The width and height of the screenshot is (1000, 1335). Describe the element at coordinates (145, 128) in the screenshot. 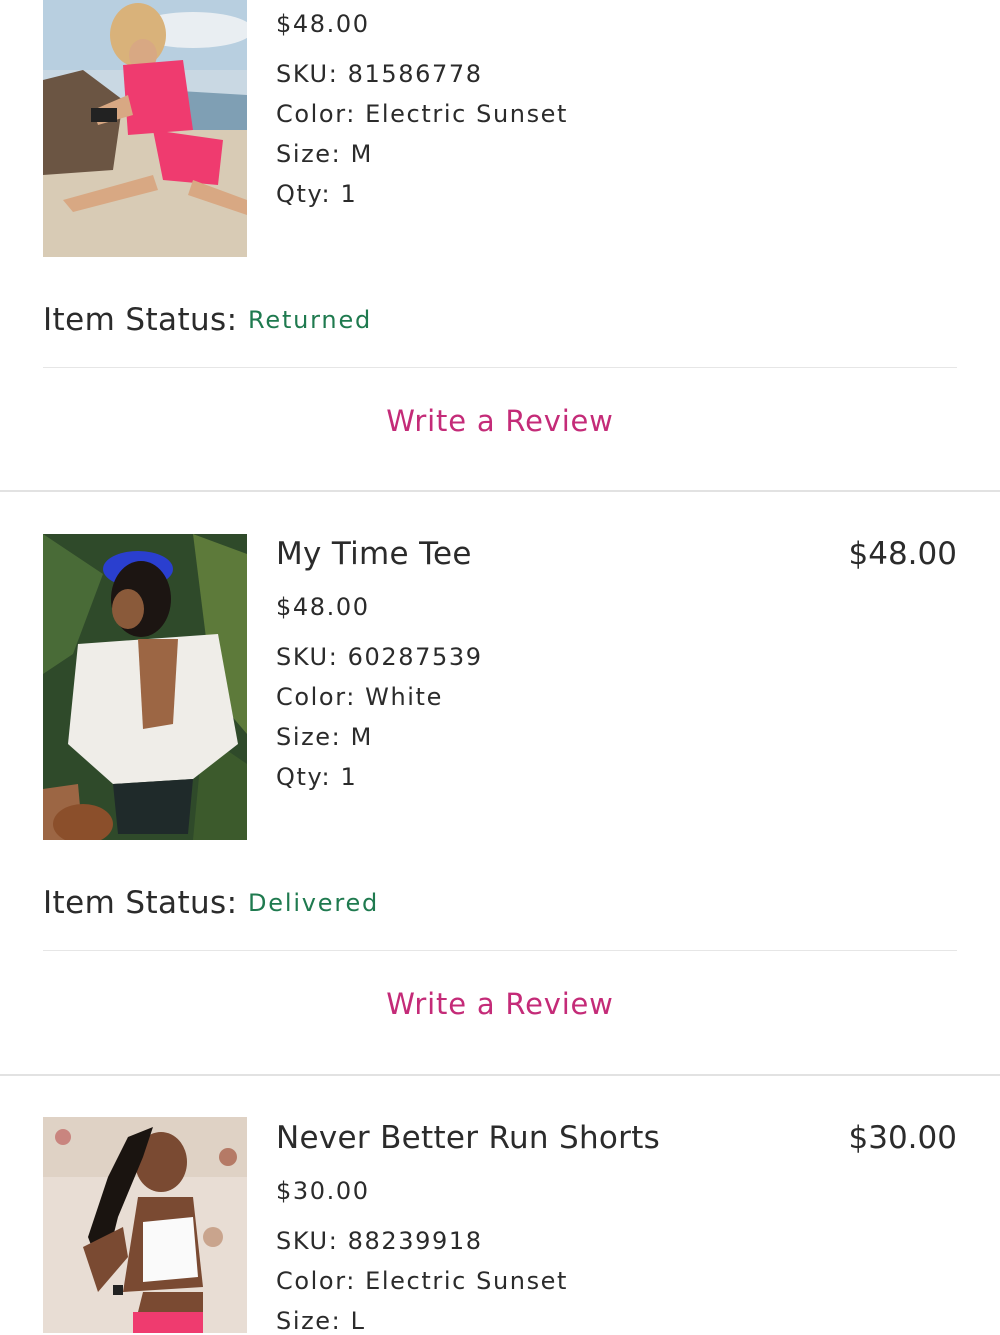

I see `product-image-electric-sunset-set` at that location.